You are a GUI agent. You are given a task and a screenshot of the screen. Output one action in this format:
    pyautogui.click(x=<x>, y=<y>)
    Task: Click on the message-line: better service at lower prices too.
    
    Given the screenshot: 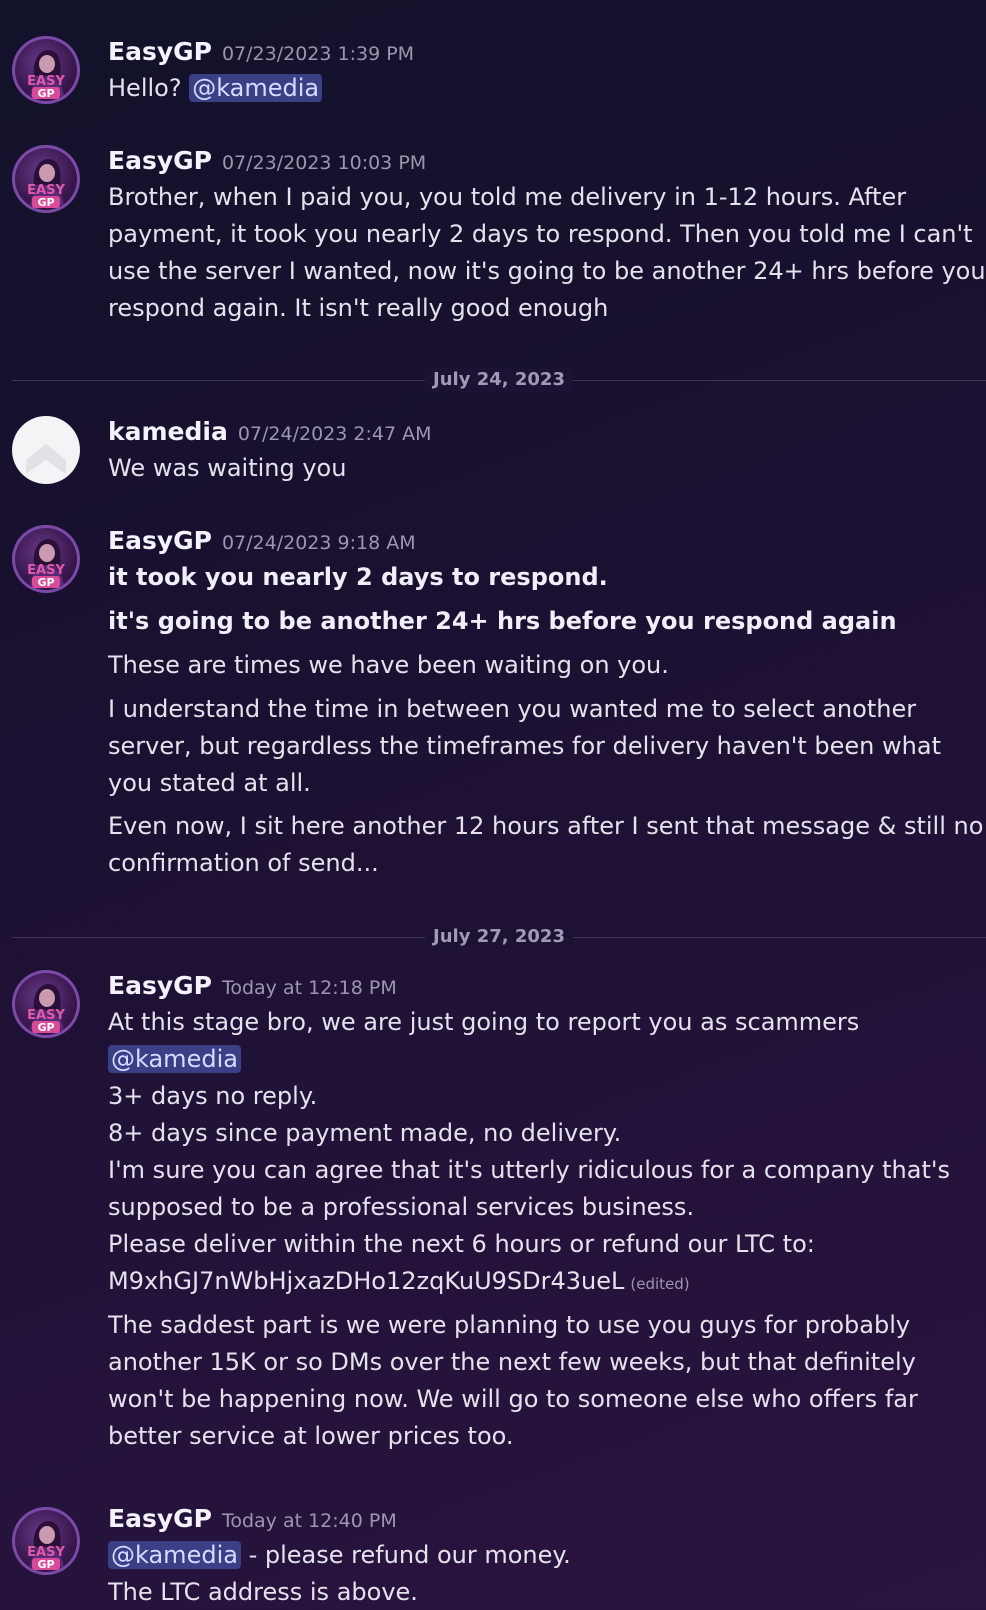 What is the action you would take?
    pyautogui.click(x=311, y=1436)
    